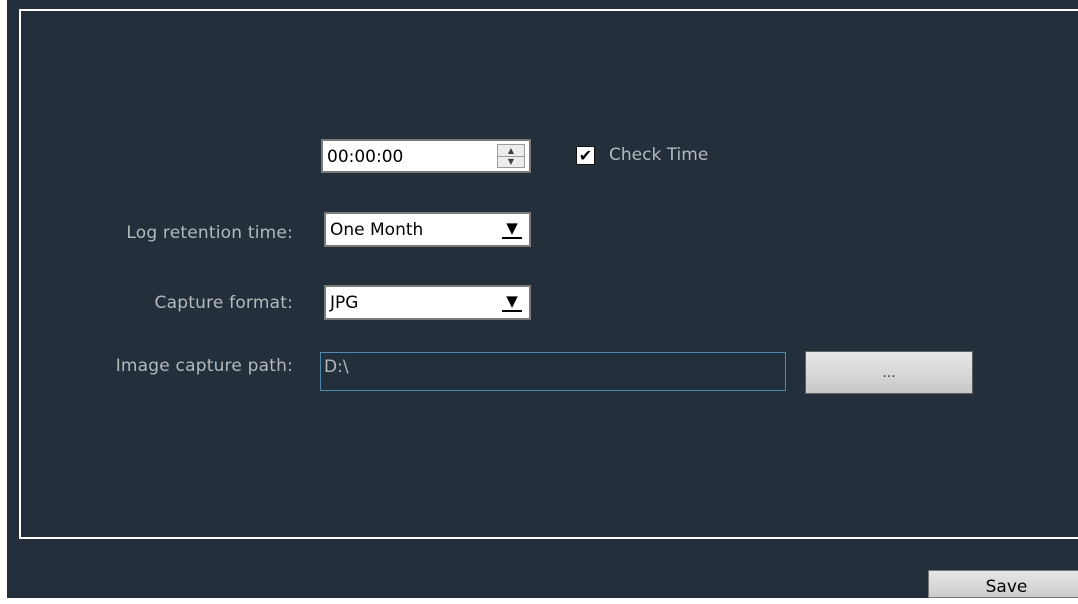  Describe the element at coordinates (427, 302) in the screenshot. I see `capture-format-select: JPG ▼` at that location.